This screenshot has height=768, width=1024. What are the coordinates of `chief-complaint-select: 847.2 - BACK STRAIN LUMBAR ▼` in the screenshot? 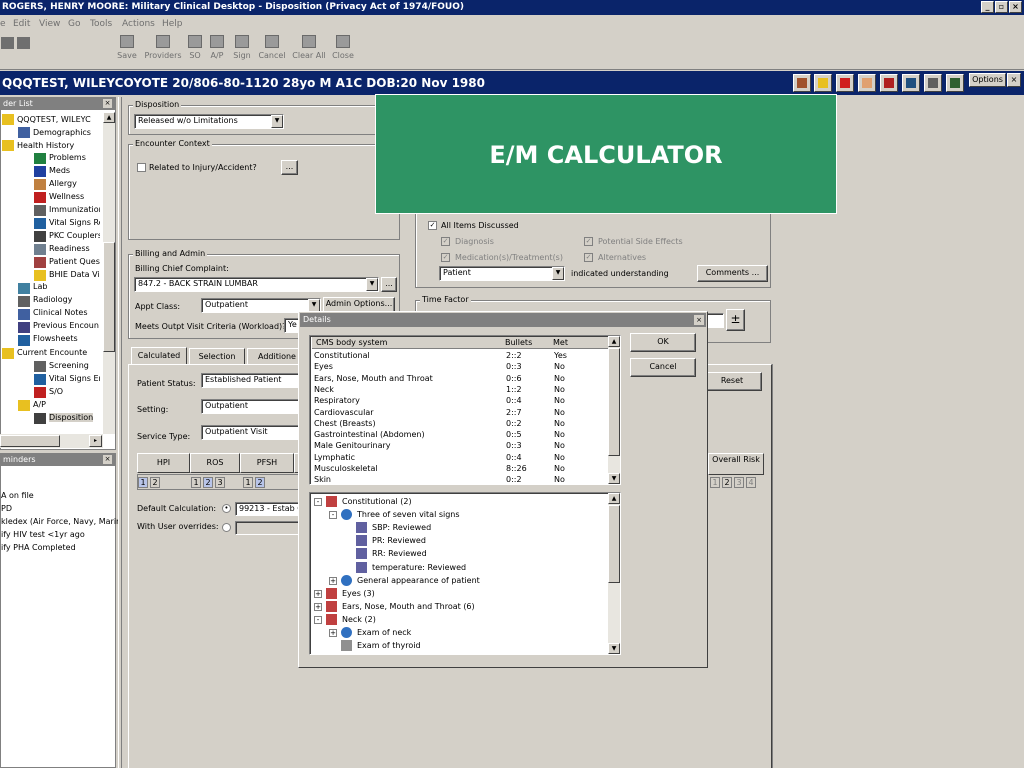 It's located at (256, 284).